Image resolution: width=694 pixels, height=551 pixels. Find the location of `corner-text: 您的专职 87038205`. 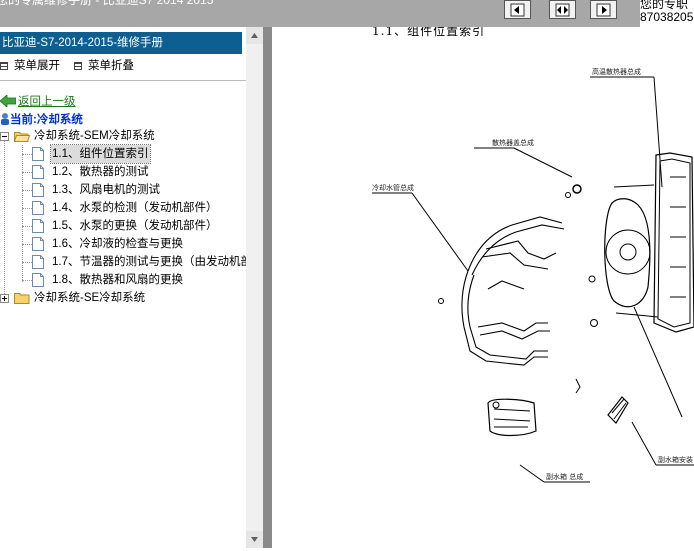

corner-text: 您的专职 87038205 is located at coordinates (667, 13).